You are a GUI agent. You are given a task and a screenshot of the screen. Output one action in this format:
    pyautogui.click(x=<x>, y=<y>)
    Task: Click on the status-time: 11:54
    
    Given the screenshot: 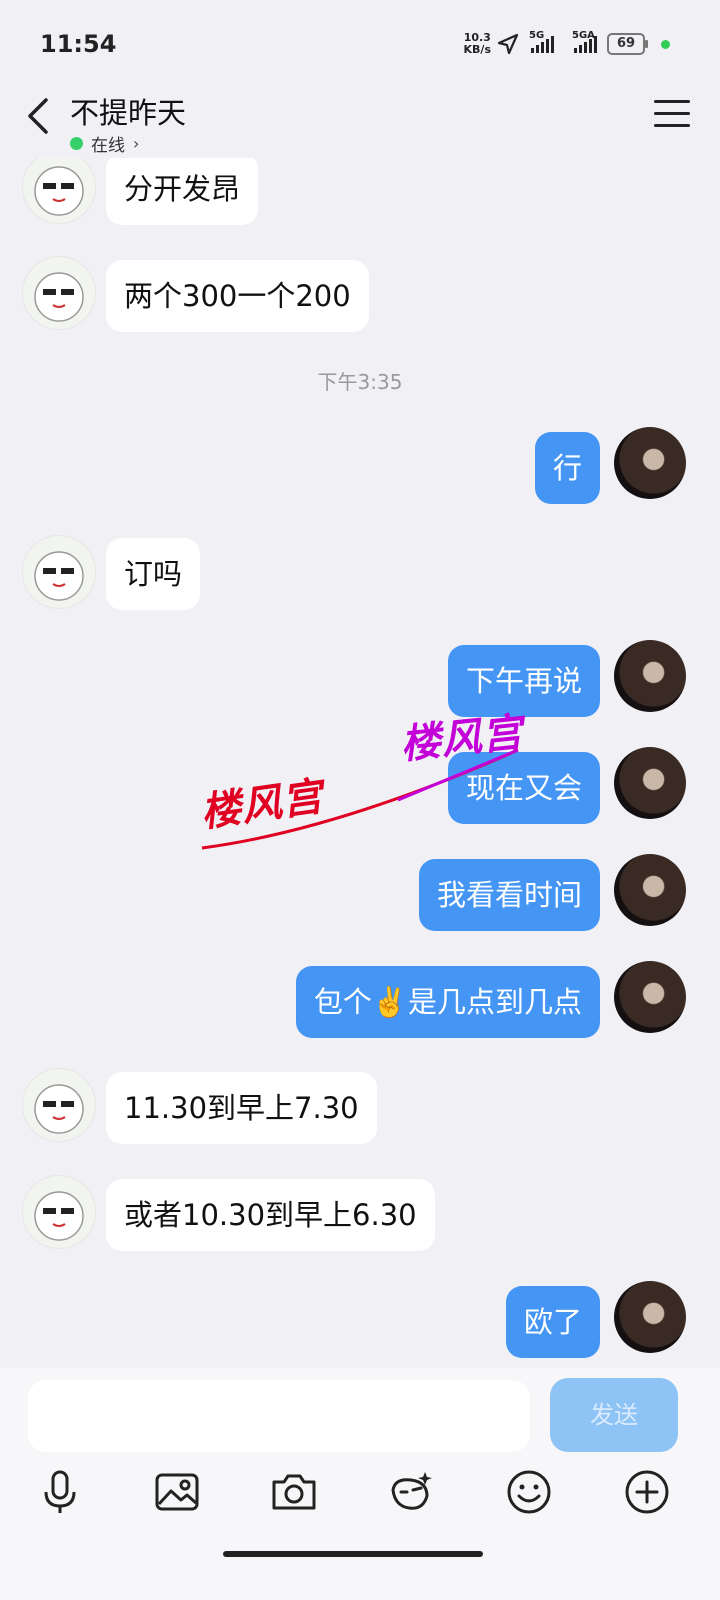 What is the action you would take?
    pyautogui.click(x=78, y=44)
    